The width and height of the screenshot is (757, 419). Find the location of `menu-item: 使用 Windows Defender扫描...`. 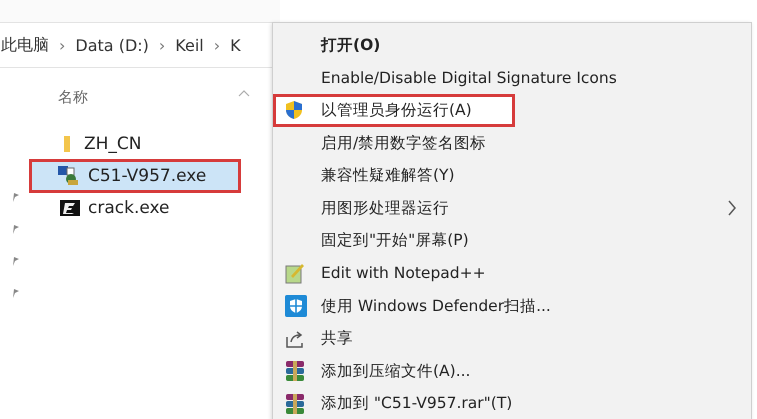

menu-item: 使用 Windows Defender扫描... is located at coordinates (512, 306).